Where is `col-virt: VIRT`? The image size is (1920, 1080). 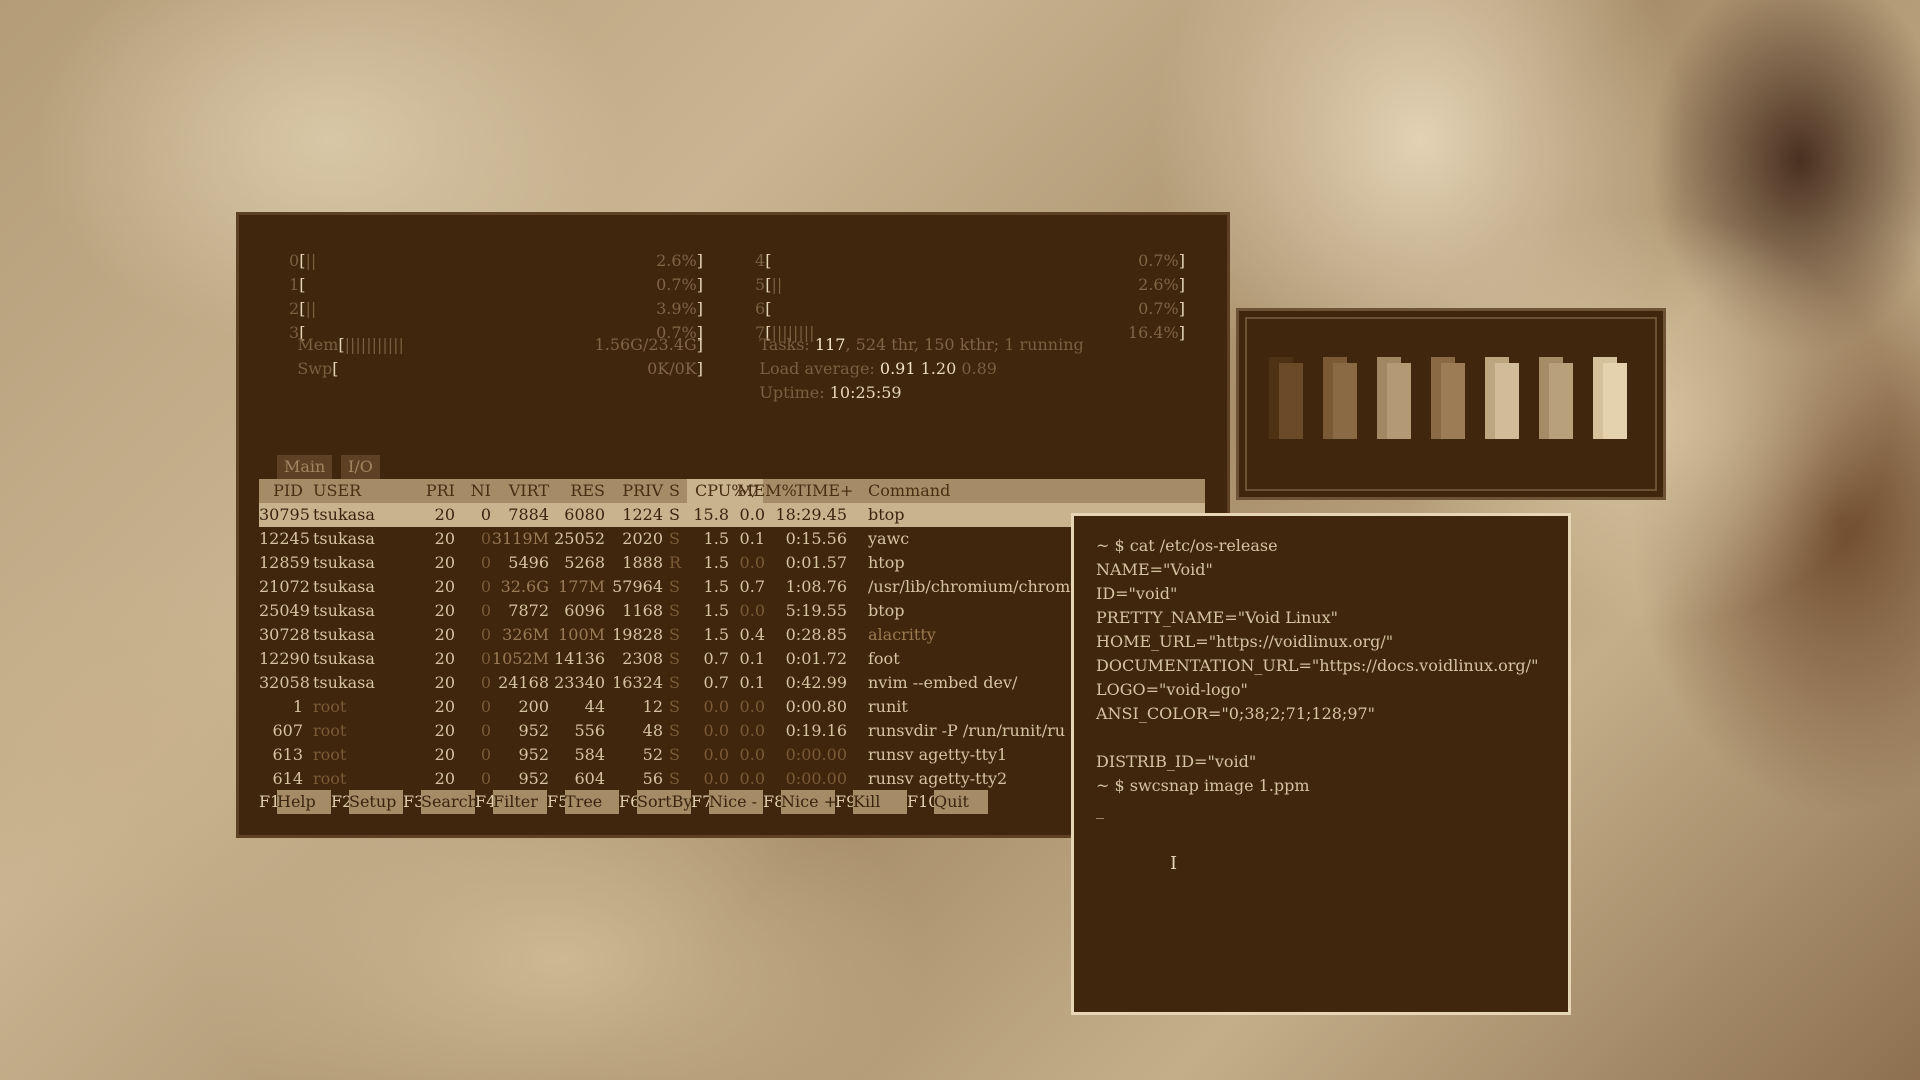
col-virt: VIRT is located at coordinates (520, 491).